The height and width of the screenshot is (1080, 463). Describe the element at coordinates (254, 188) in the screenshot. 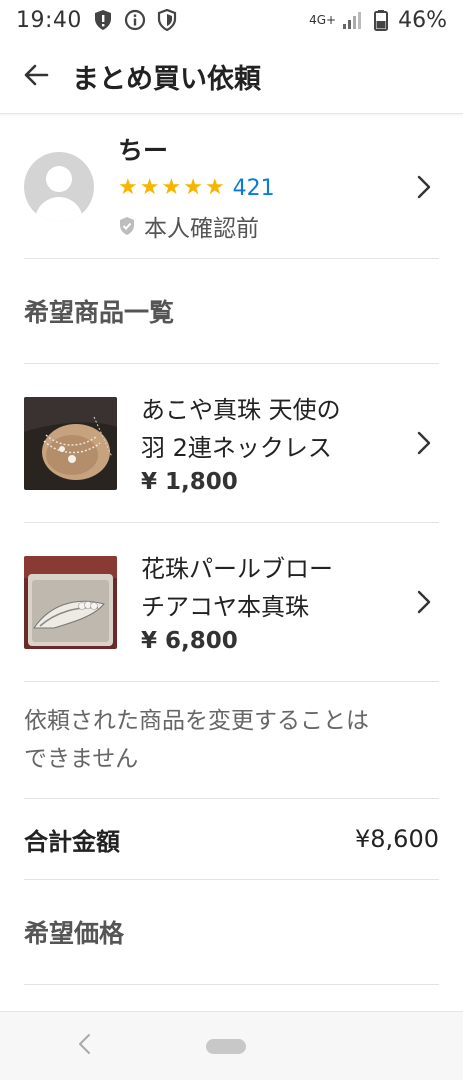

I see `rating-count: 421` at that location.